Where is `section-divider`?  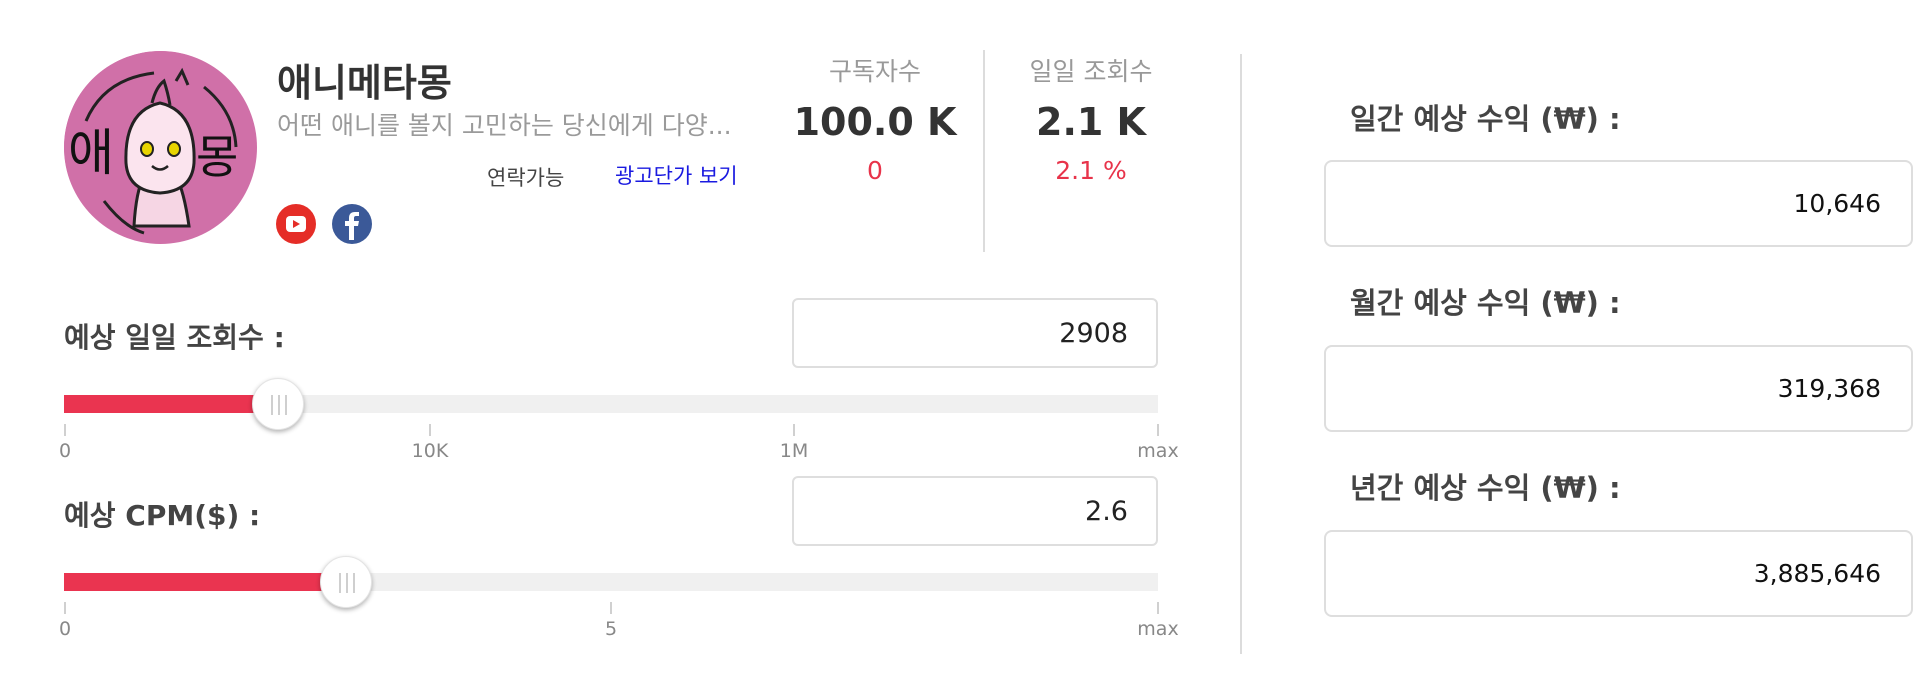
section-divider is located at coordinates (1241, 354).